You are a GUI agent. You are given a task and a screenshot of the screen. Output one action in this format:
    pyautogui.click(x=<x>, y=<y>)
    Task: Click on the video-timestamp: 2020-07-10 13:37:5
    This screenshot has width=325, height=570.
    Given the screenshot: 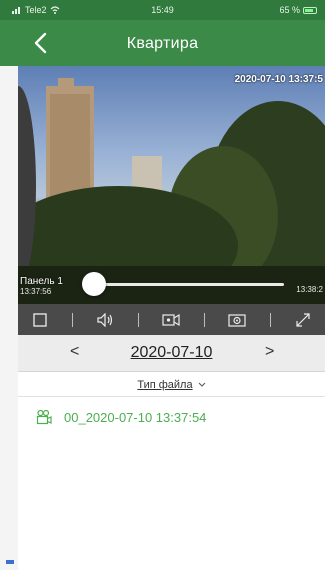 What is the action you would take?
    pyautogui.click(x=278, y=79)
    